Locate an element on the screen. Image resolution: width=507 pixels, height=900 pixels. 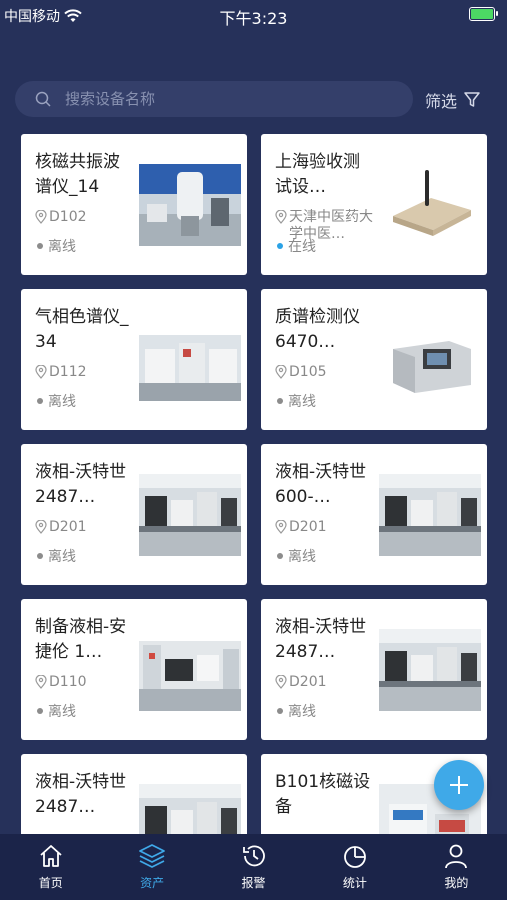
device-location: D112 is located at coordinates (85, 372).